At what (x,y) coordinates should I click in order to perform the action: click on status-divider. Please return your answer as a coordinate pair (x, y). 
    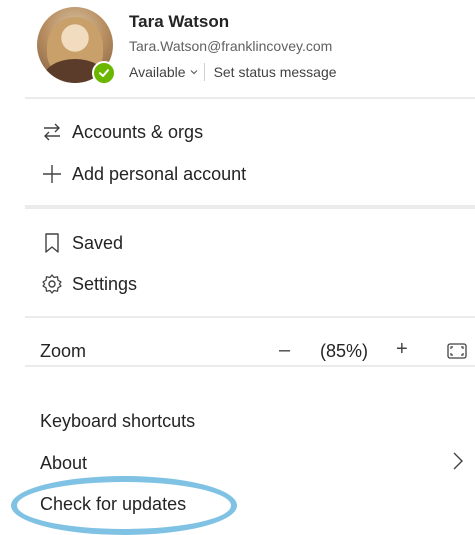
    Looking at the image, I should click on (204, 72).